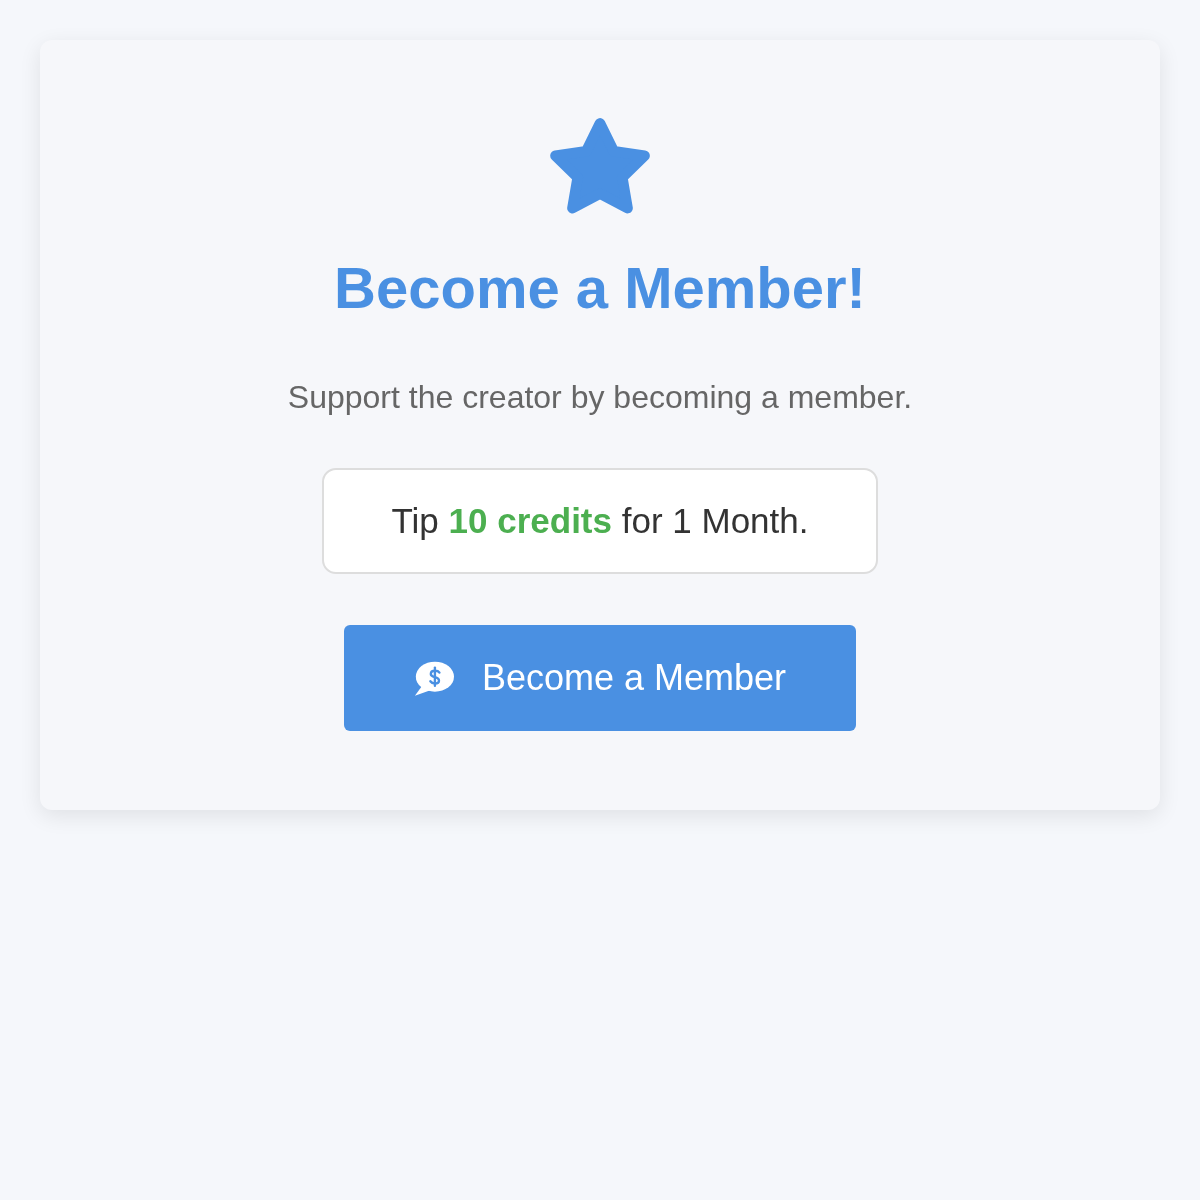 The height and width of the screenshot is (1200, 1200). Describe the element at coordinates (600, 397) in the screenshot. I see `card-subtitle: Support the creator by becoming a member.` at that location.